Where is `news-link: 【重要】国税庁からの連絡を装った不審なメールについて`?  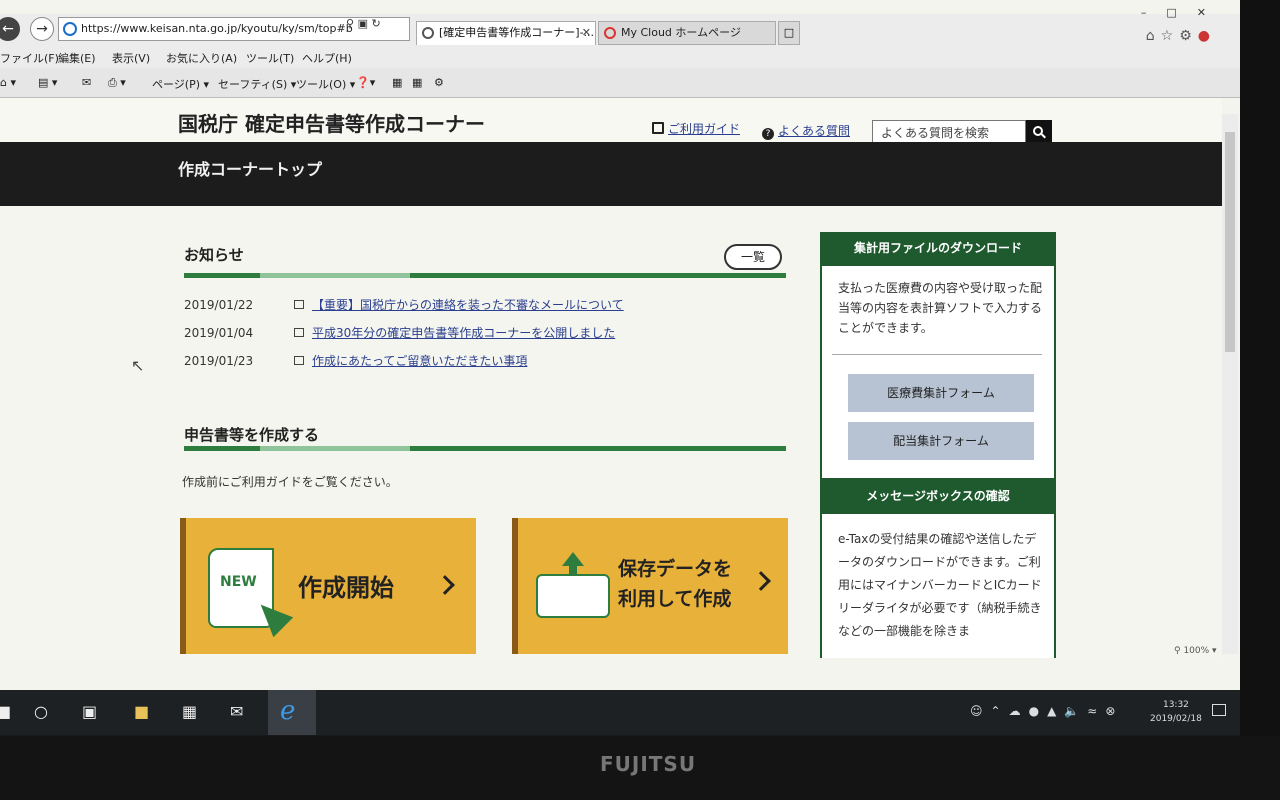 news-link: 【重要】国税庁からの連絡を装った不審なメールについて is located at coordinates (468, 305).